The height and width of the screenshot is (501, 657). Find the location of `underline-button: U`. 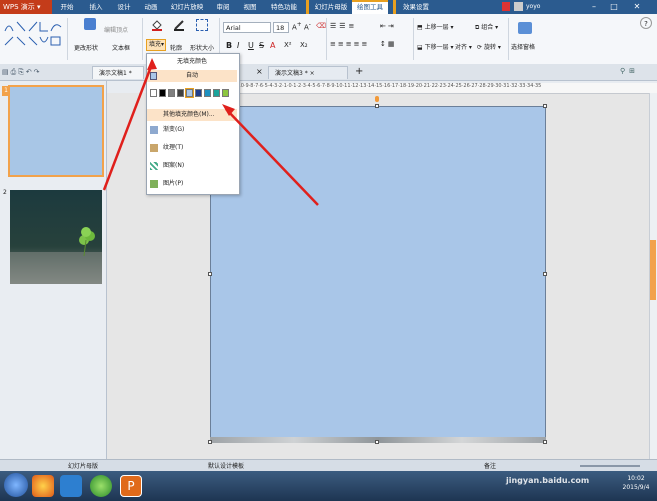

underline-button: U is located at coordinates (251, 45).